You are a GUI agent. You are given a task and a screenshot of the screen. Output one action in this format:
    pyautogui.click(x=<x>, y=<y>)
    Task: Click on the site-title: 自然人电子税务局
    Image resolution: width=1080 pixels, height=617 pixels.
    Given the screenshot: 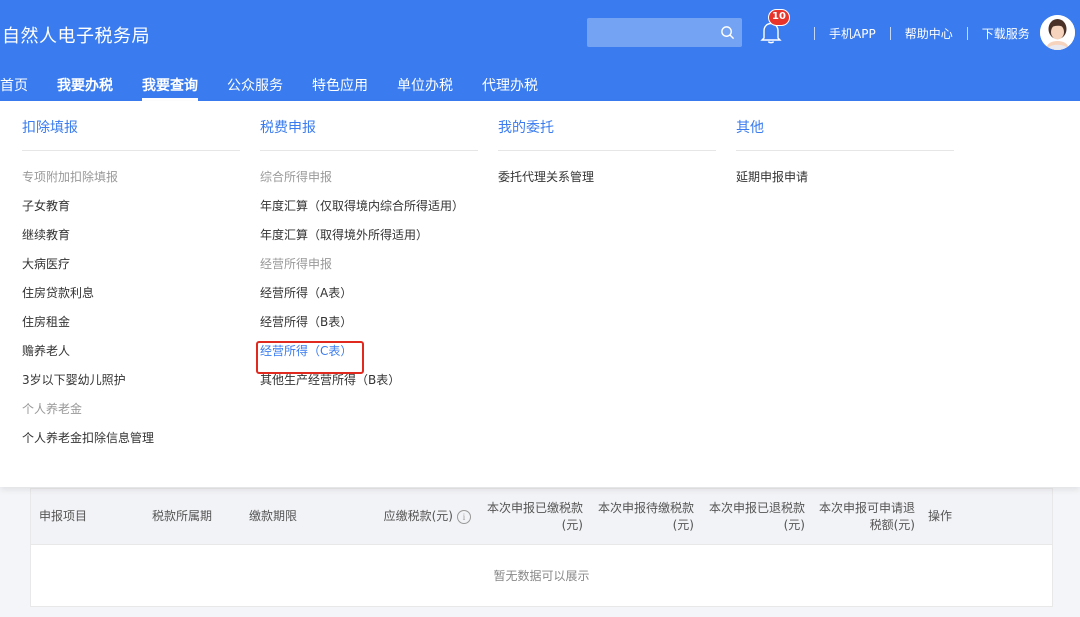 What is the action you would take?
    pyautogui.click(x=76, y=36)
    